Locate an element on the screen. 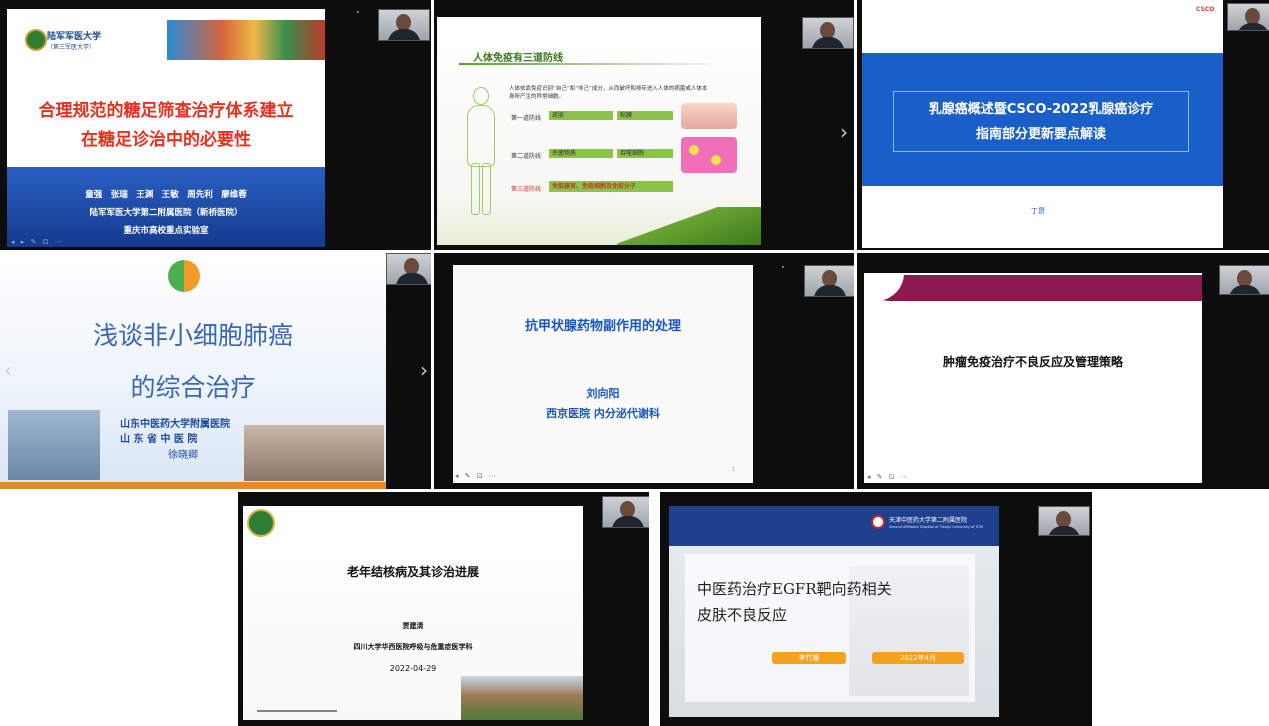 This screenshot has height=726, width=1269. video-tile-6: 肿瘤免疫治疗不良反应及管理策略 ◂ ✎ ⊡ ⋯ is located at coordinates (1063, 371).